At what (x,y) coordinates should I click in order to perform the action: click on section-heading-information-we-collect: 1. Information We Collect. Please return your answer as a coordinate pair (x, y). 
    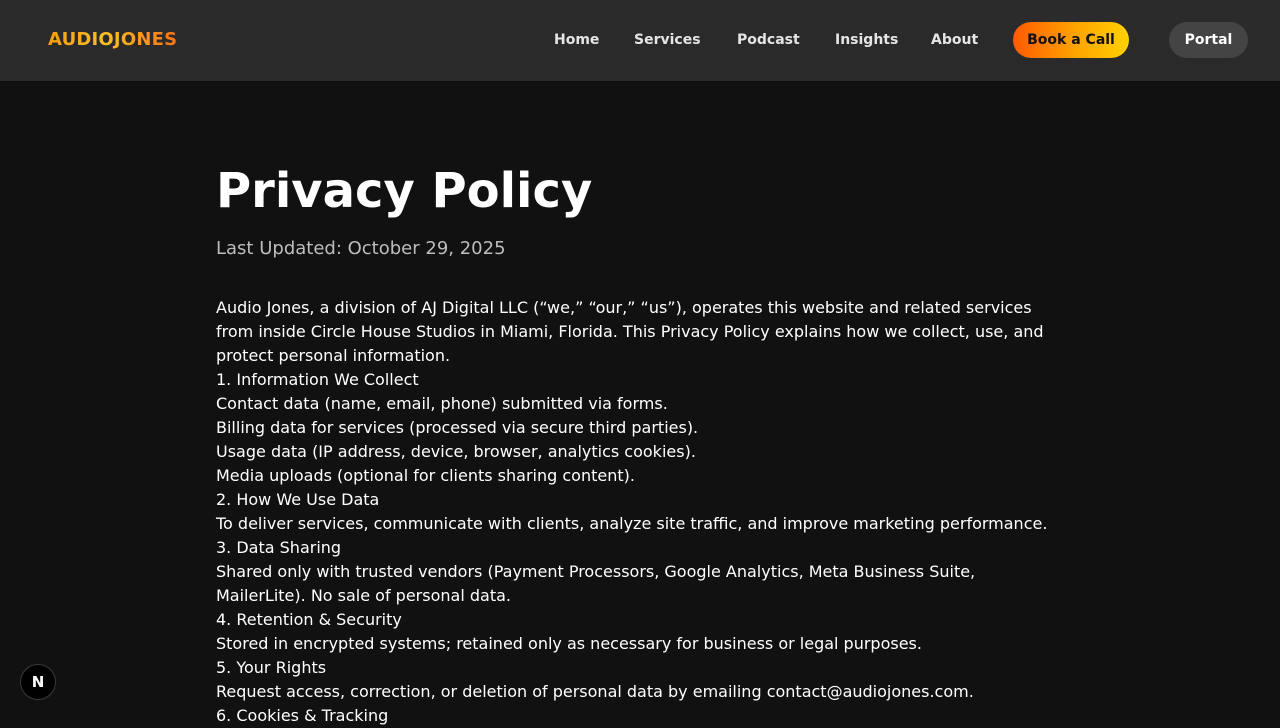
    Looking at the image, I should click on (317, 379).